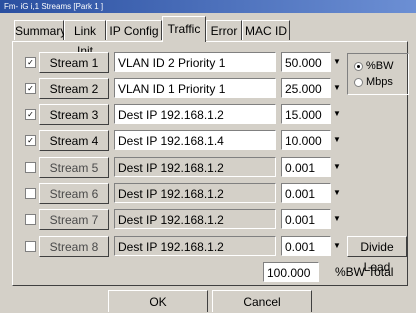  I want to click on stream-bandwidth-field: 10.000, so click(306, 140).